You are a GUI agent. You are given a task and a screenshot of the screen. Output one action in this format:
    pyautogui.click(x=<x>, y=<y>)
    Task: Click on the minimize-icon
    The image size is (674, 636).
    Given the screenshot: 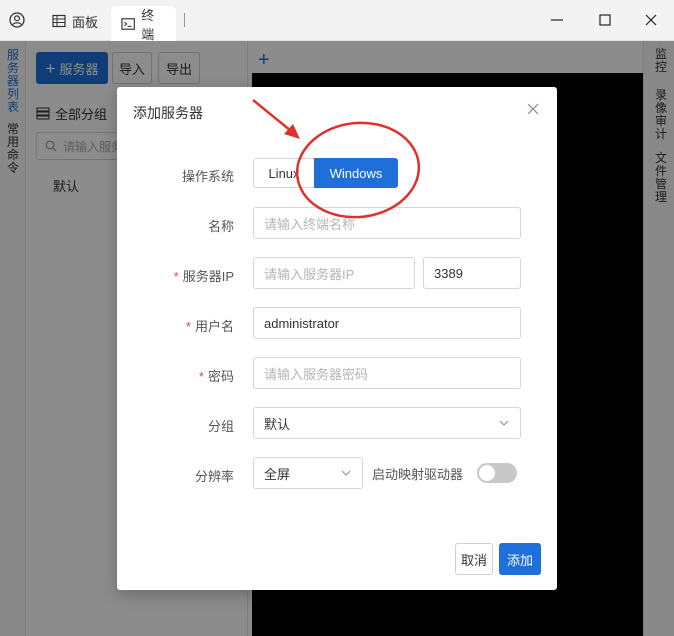 What is the action you would take?
    pyautogui.click(x=557, y=20)
    